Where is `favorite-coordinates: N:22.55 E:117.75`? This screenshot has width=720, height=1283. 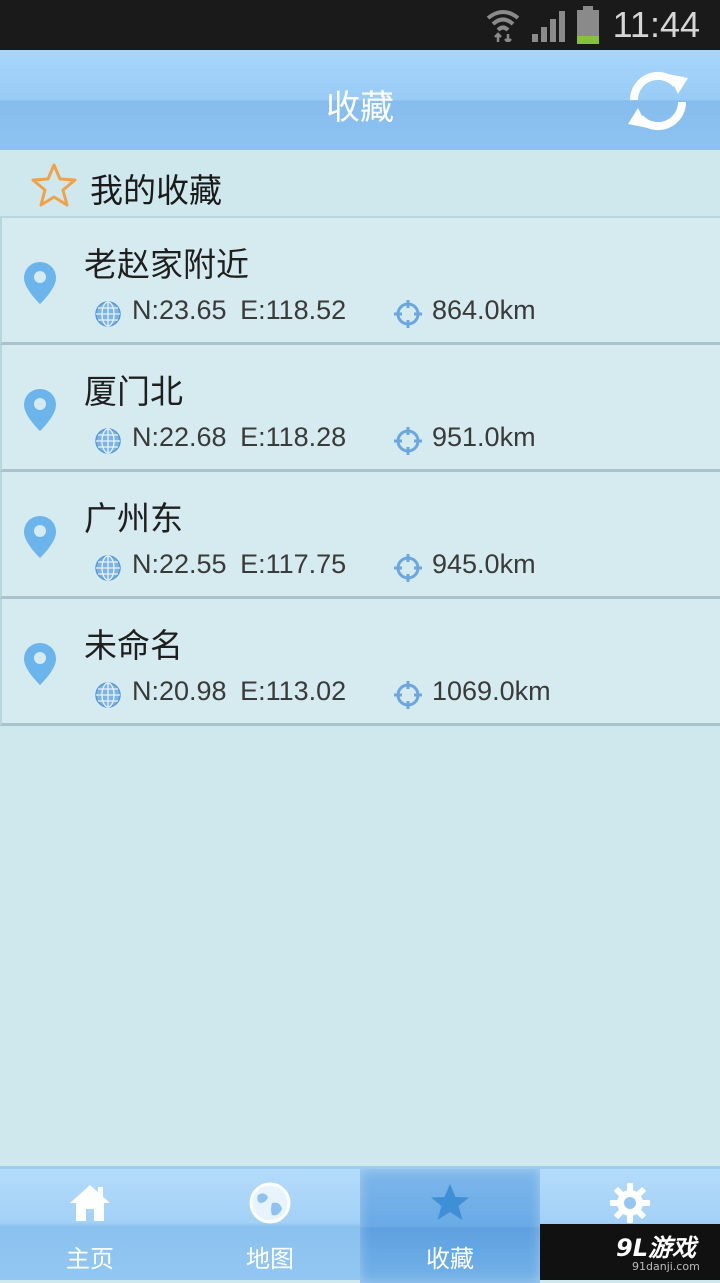 favorite-coordinates: N:22.55 E:117.75 is located at coordinates (239, 564).